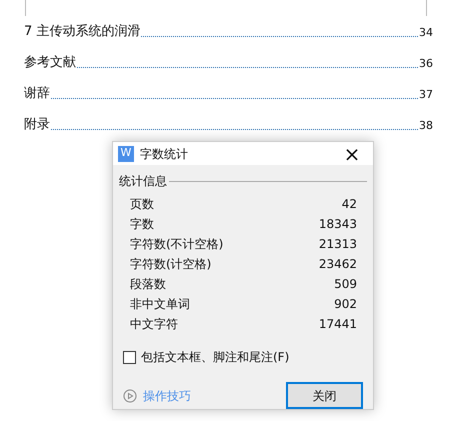 The image size is (452, 421). Describe the element at coordinates (129, 357) in the screenshot. I see `checkbox` at that location.